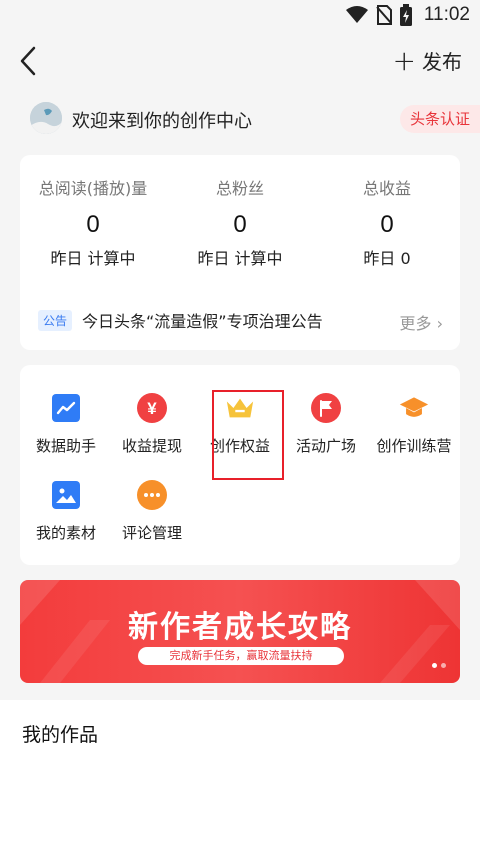 Image resolution: width=480 pixels, height=853 pixels. I want to click on tool-label: 创作训练营, so click(414, 446).